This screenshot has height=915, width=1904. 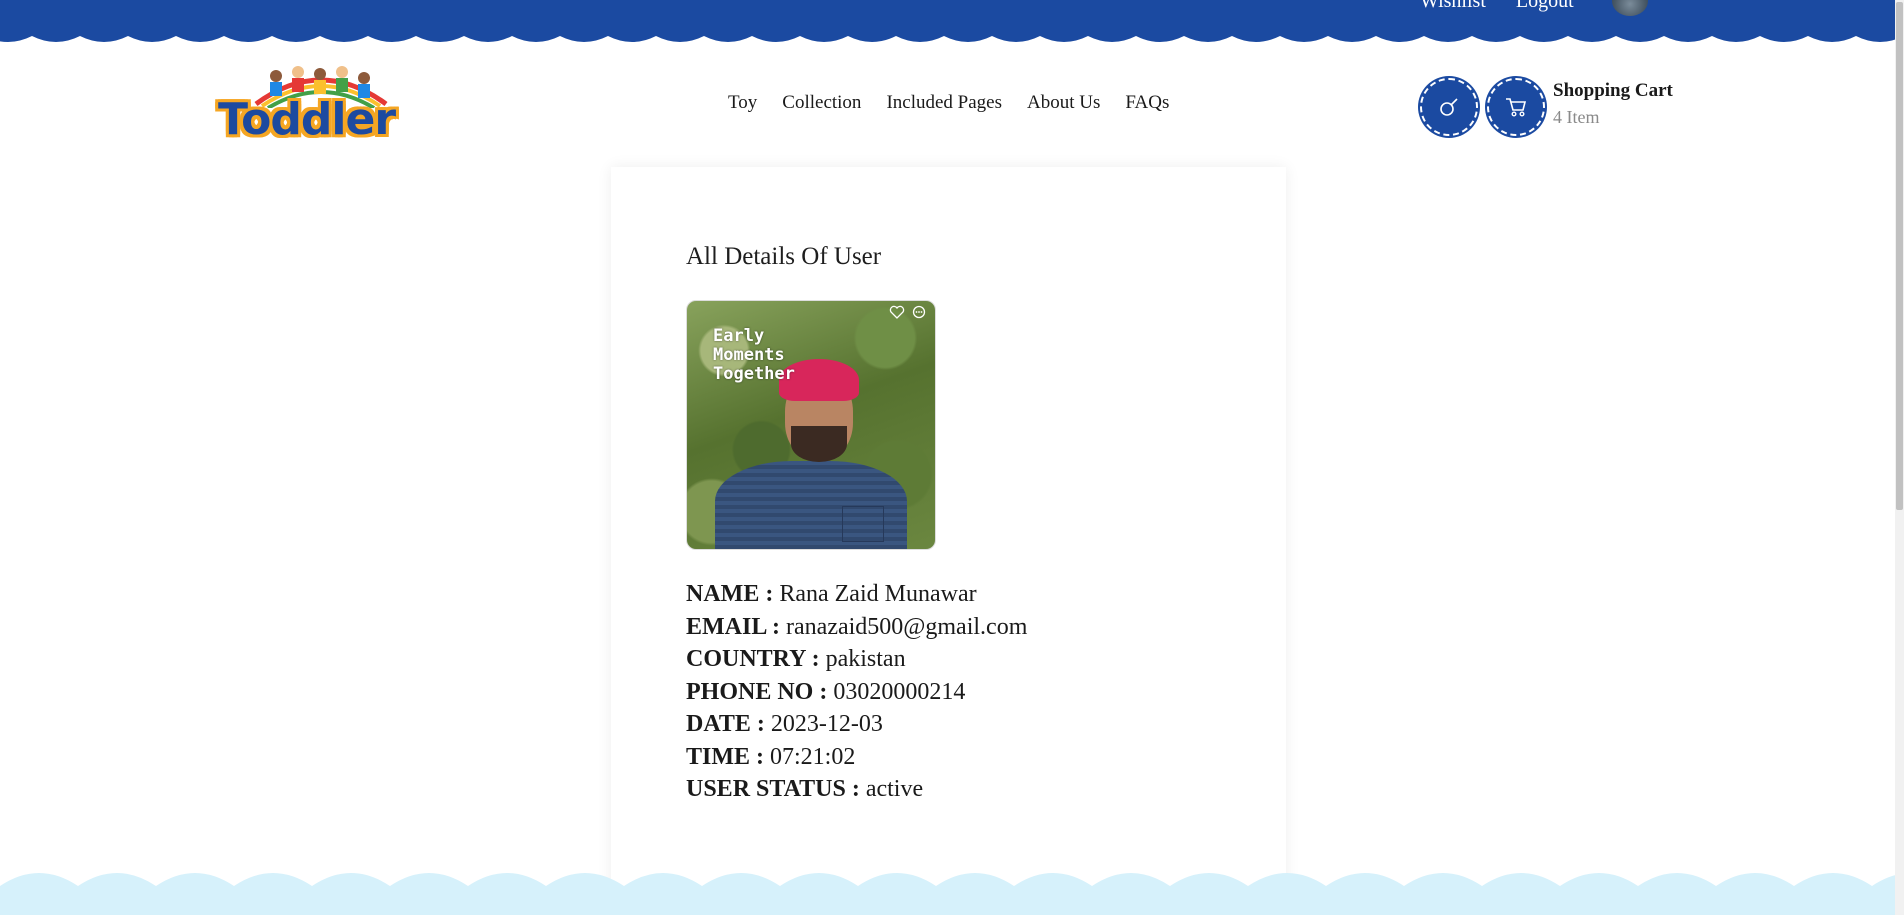 What do you see at coordinates (897, 312) in the screenshot?
I see `heart-icon` at bounding box center [897, 312].